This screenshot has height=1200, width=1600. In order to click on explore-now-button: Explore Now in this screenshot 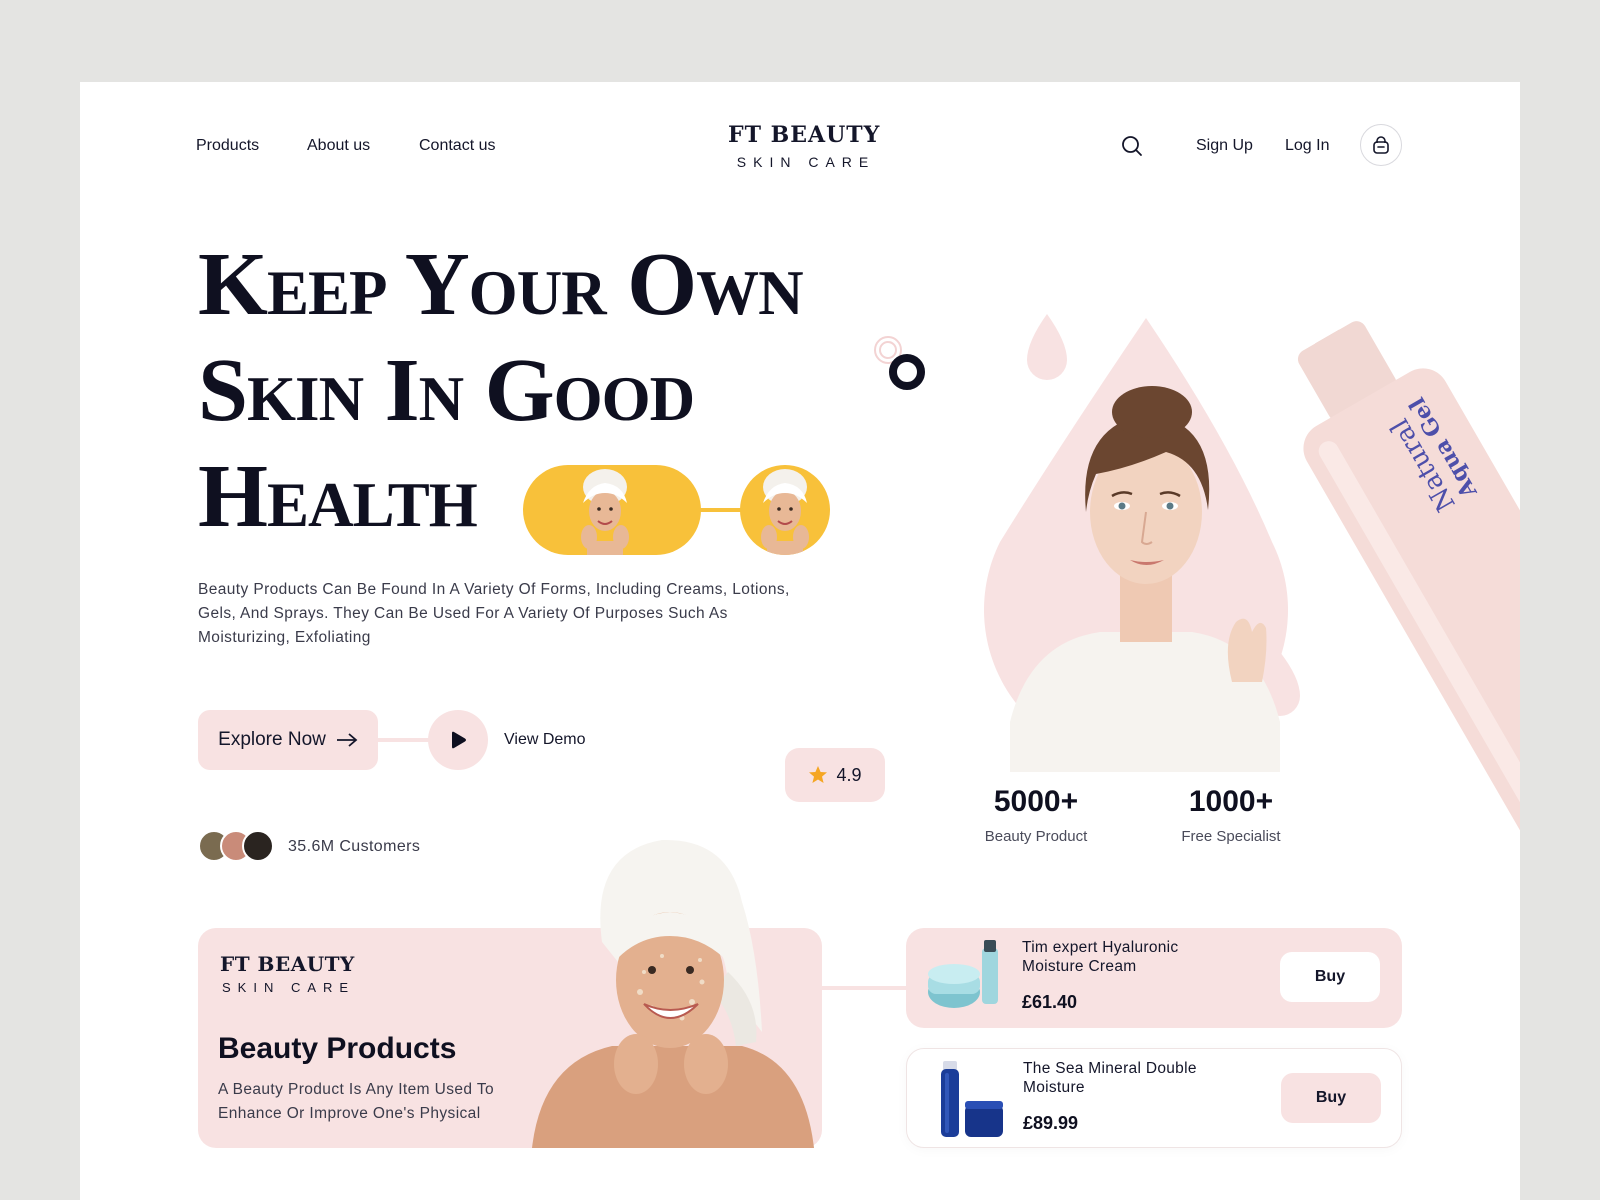, I will do `click(288, 740)`.